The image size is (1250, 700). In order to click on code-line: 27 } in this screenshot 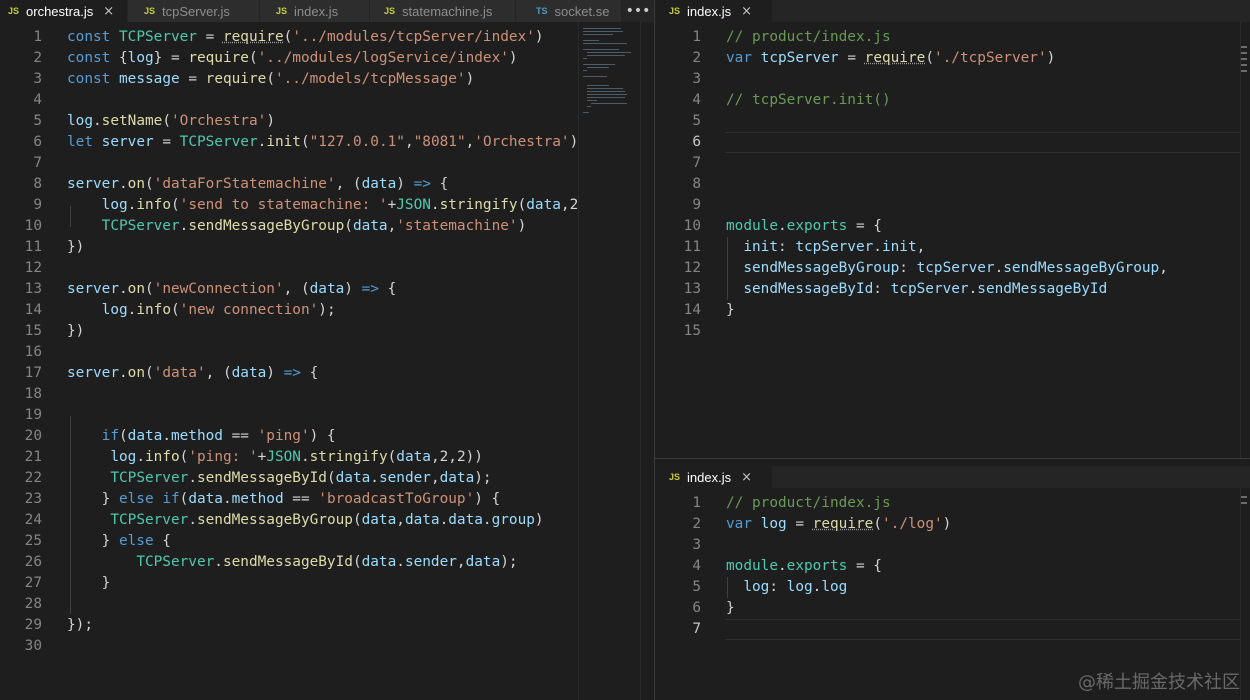, I will do `click(289, 583)`.